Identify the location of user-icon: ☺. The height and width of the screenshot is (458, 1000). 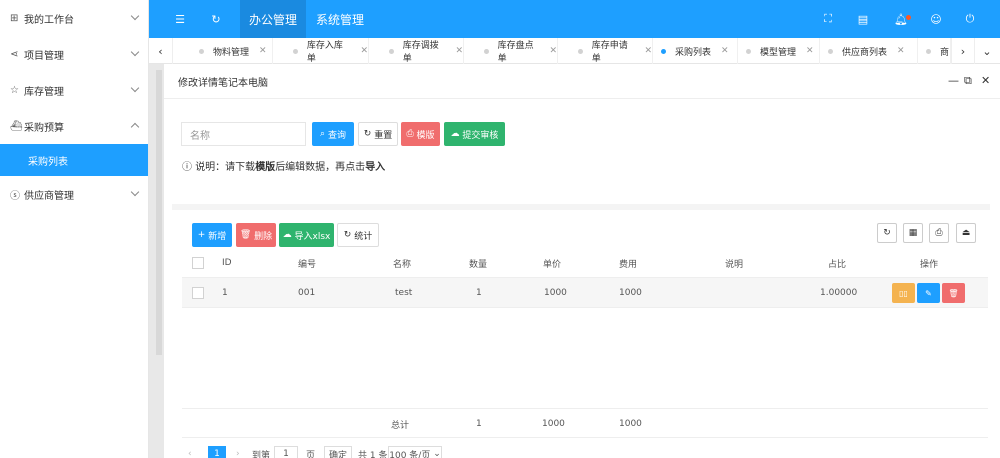
(936, 19).